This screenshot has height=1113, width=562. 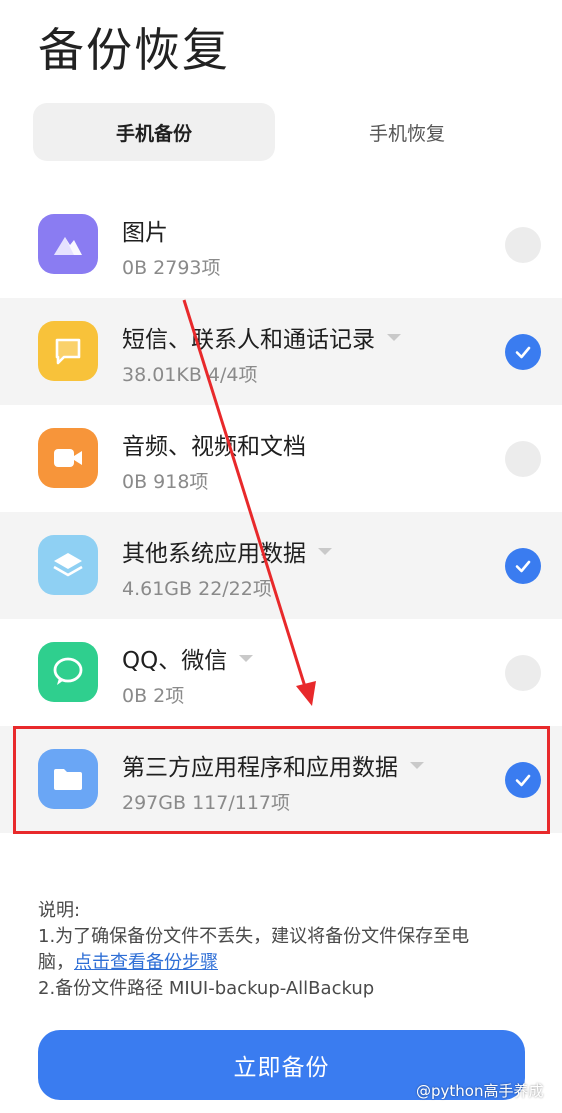 I want to click on watermark: @python高手养成, so click(x=480, y=1091).